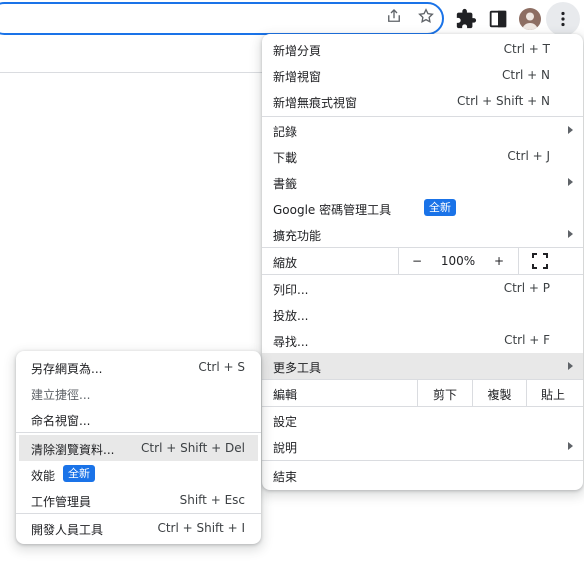 Image resolution: width=584 pixels, height=562 pixels. I want to click on zoom-out-button: −, so click(417, 261).